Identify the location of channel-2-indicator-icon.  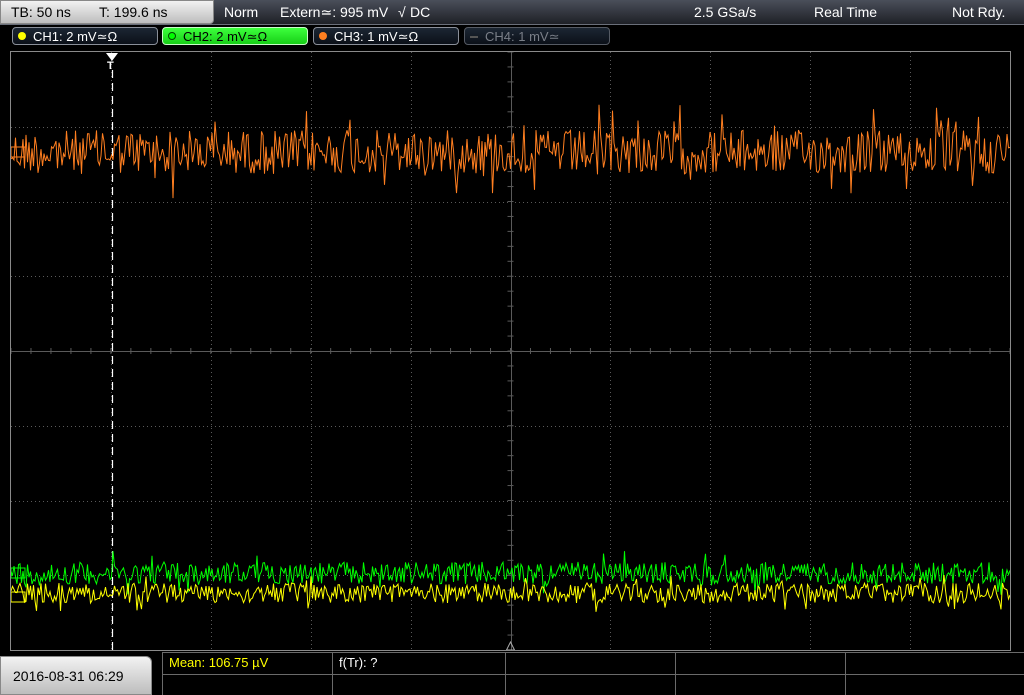
(172, 36).